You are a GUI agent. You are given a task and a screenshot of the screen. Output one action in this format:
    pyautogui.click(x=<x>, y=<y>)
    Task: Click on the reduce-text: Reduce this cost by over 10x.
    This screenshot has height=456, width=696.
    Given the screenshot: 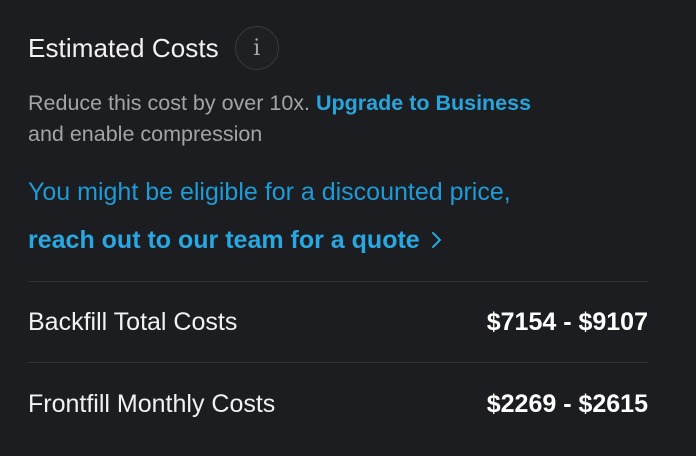 What is the action you would take?
    pyautogui.click(x=169, y=103)
    